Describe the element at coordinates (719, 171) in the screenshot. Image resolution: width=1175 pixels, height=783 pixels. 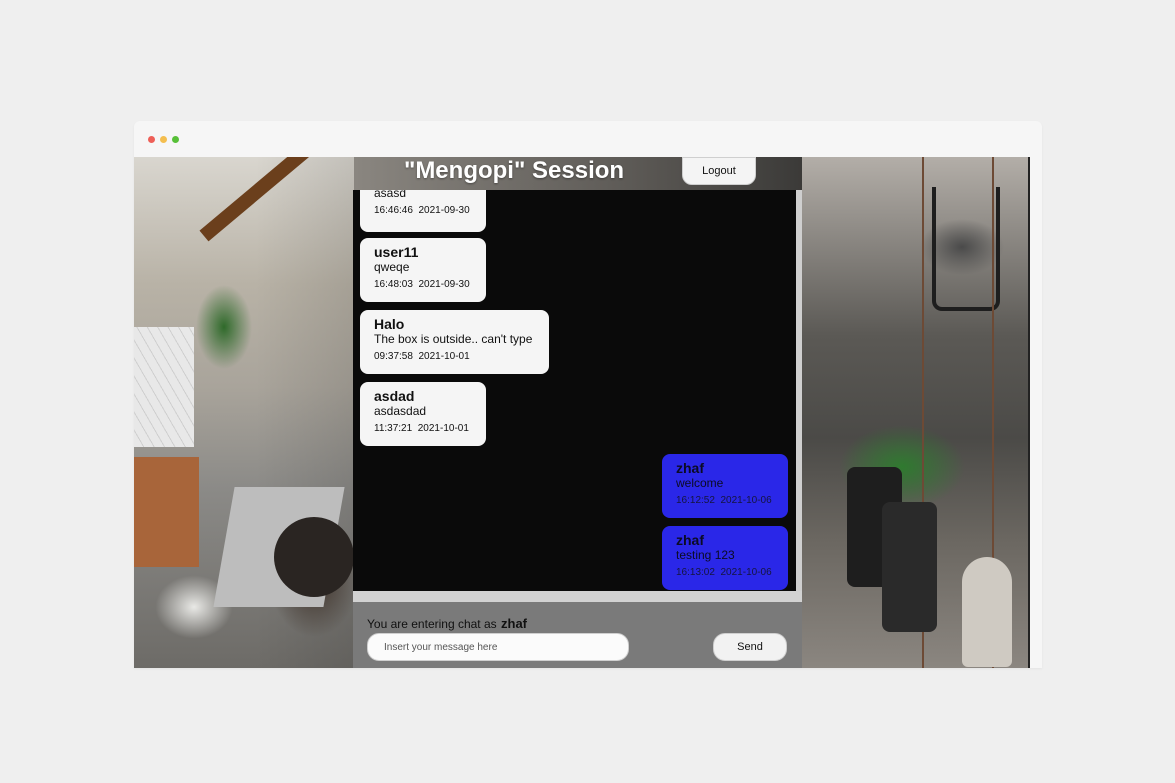
I see `logout-button: Logout` at that location.